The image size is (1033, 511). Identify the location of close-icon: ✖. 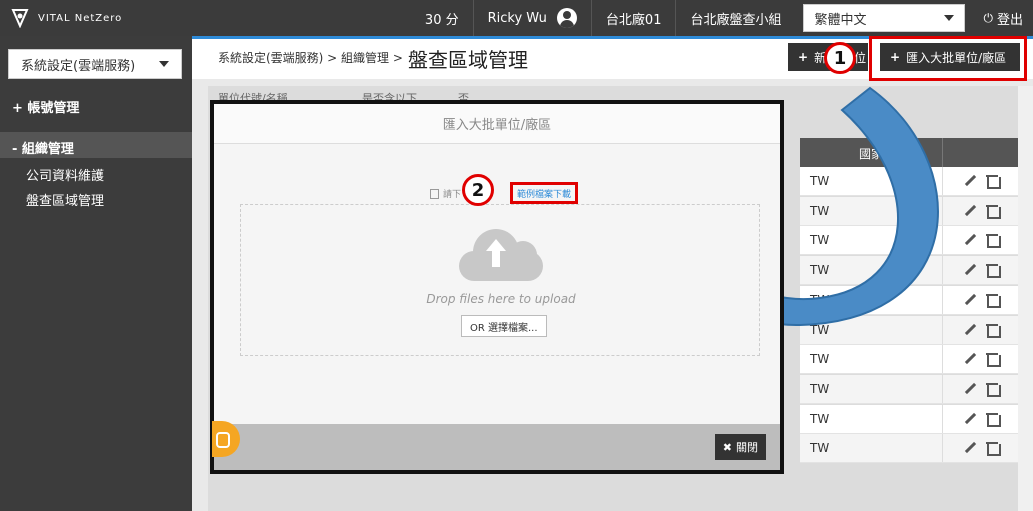
(727, 447).